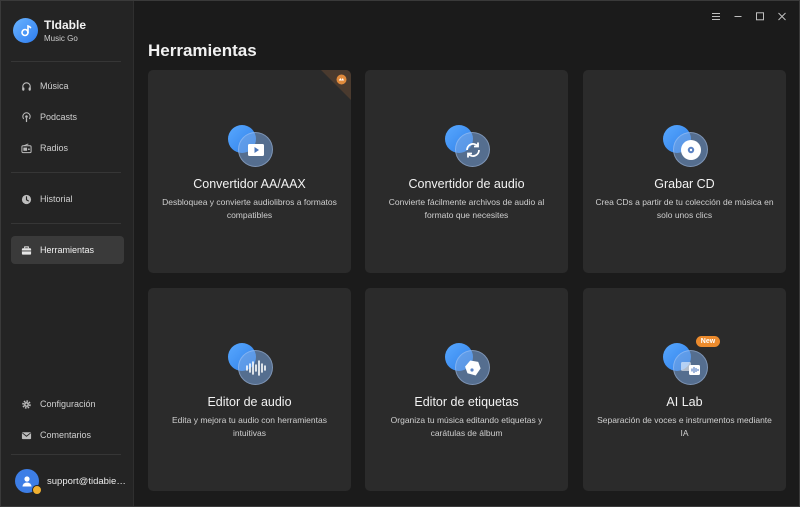  What do you see at coordinates (26, 404) in the screenshot?
I see `gear-icon` at bounding box center [26, 404].